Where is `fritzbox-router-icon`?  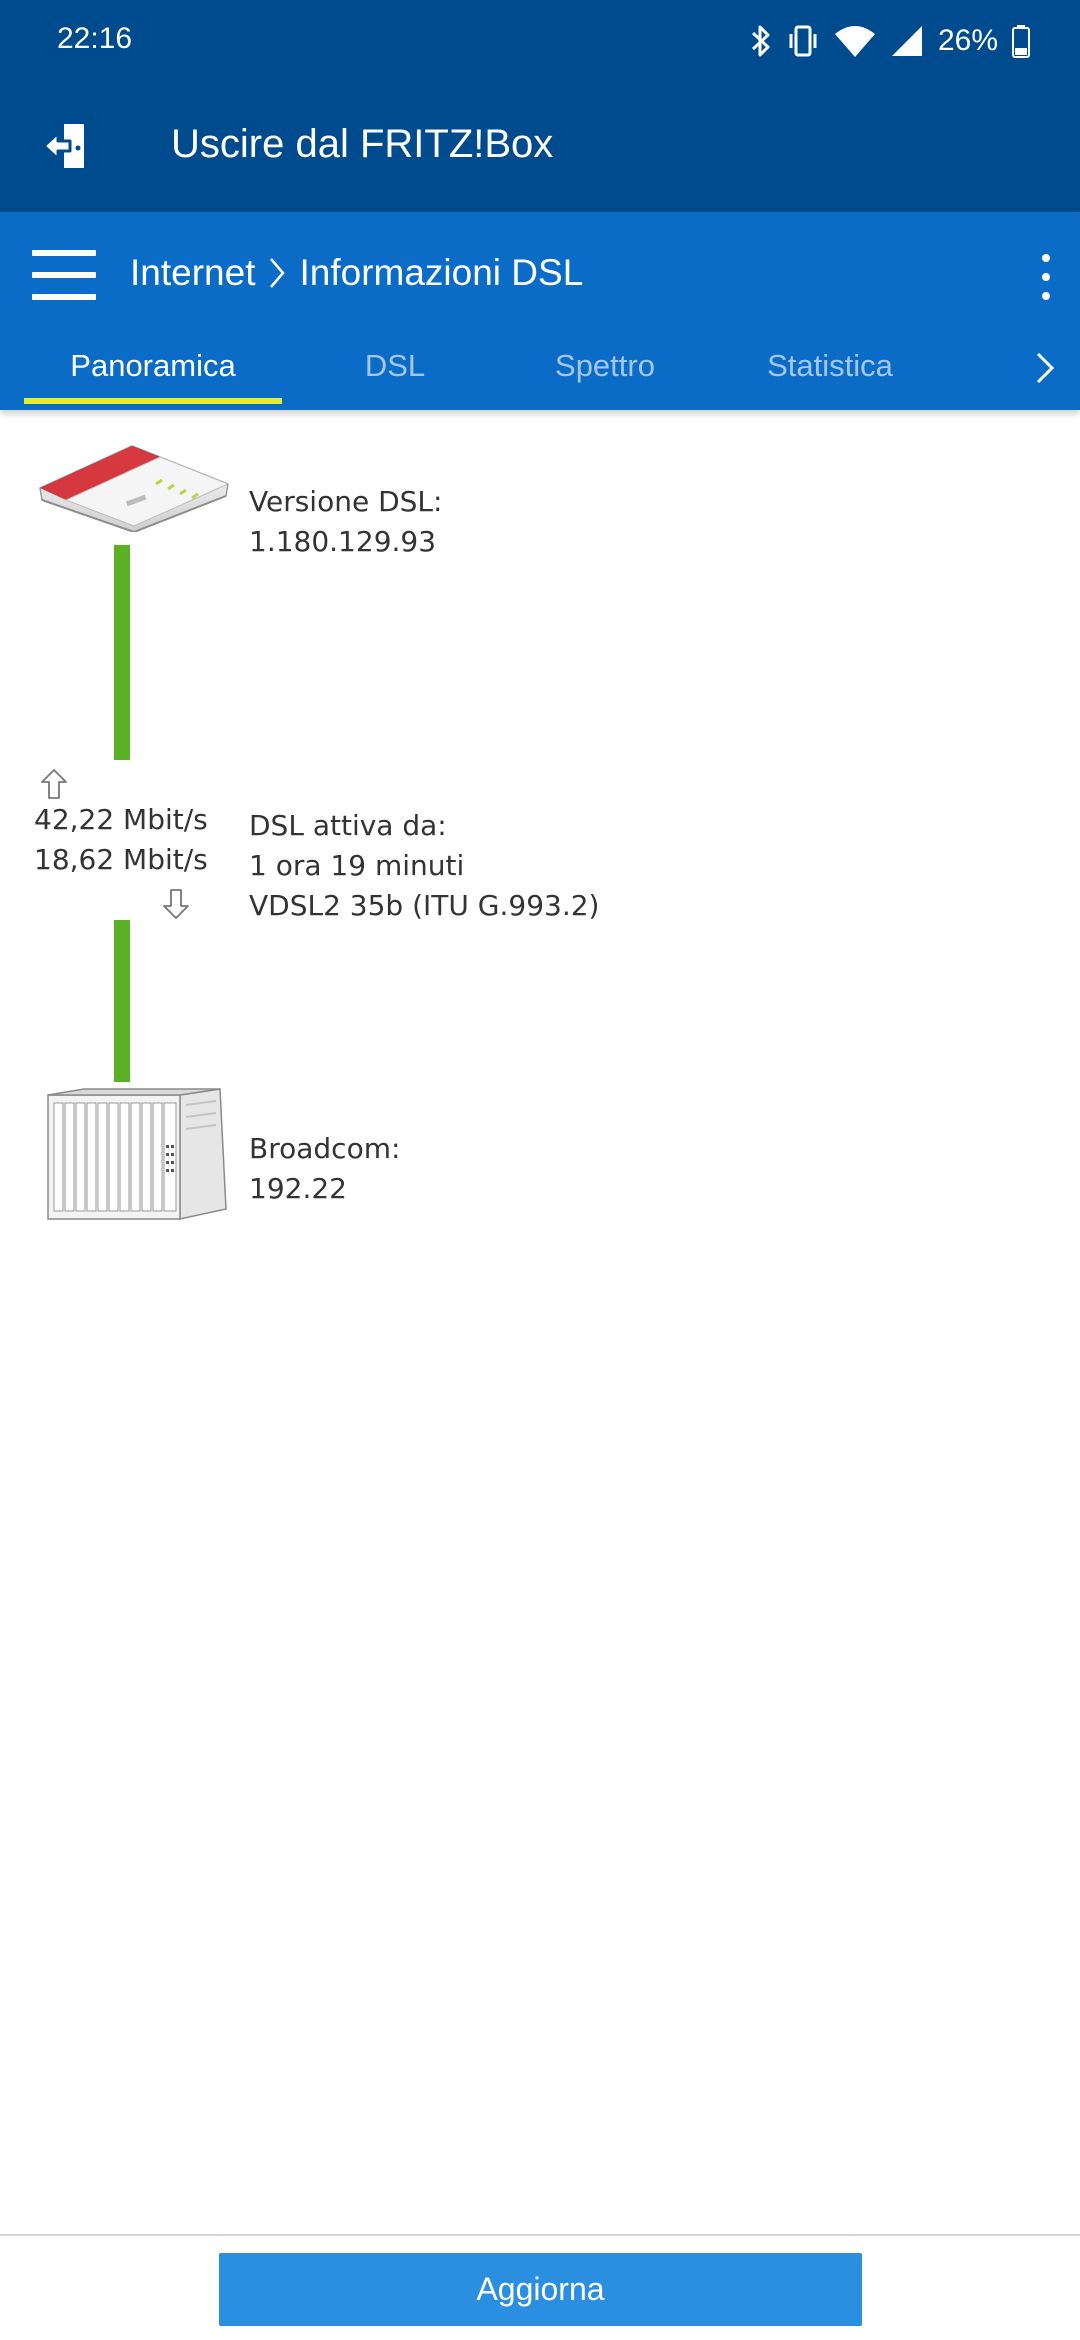
fritzbox-router-icon is located at coordinates (134, 488).